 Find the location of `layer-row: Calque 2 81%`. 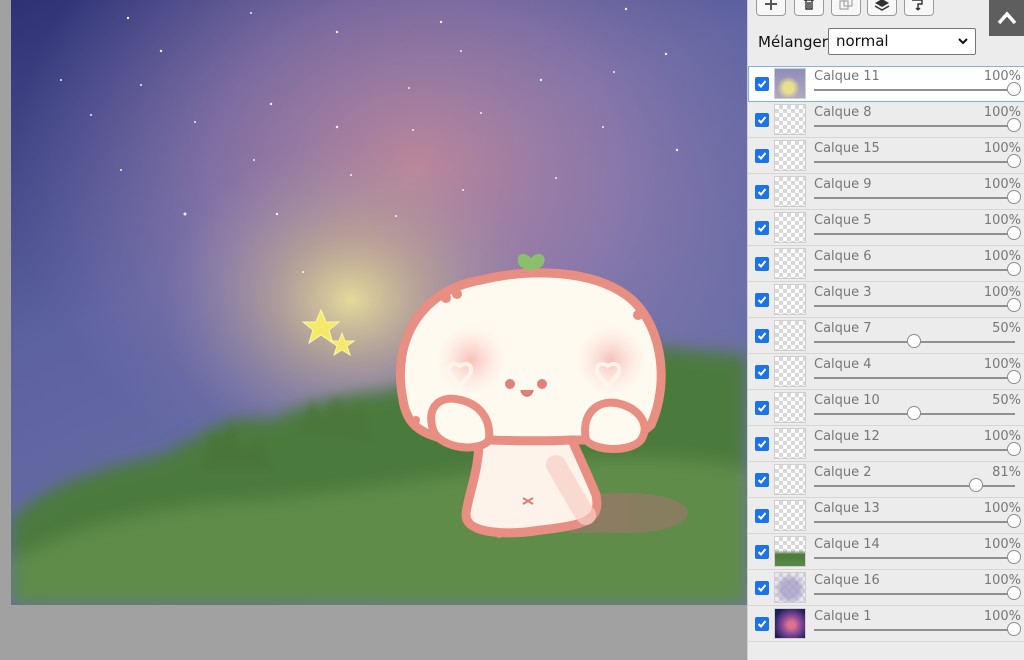

layer-row: Calque 2 81% is located at coordinates (886, 480).